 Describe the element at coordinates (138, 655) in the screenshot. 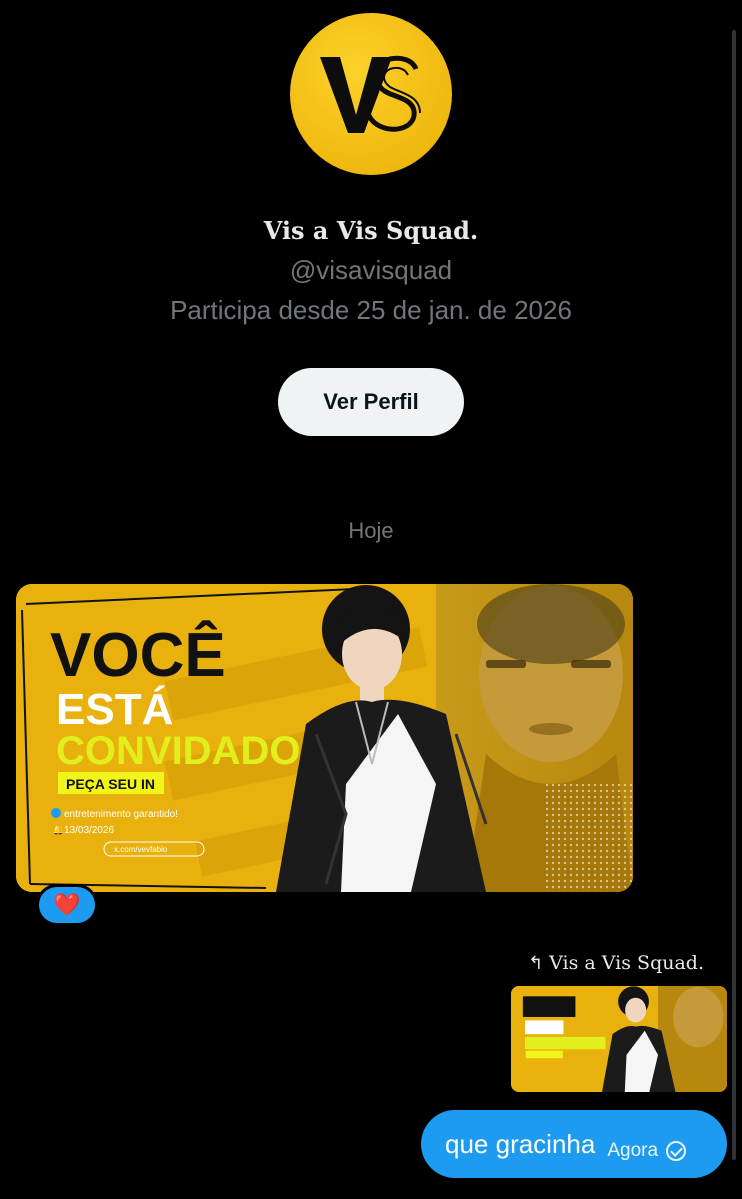

I see `banner-headline-1: VOCÊ` at that location.